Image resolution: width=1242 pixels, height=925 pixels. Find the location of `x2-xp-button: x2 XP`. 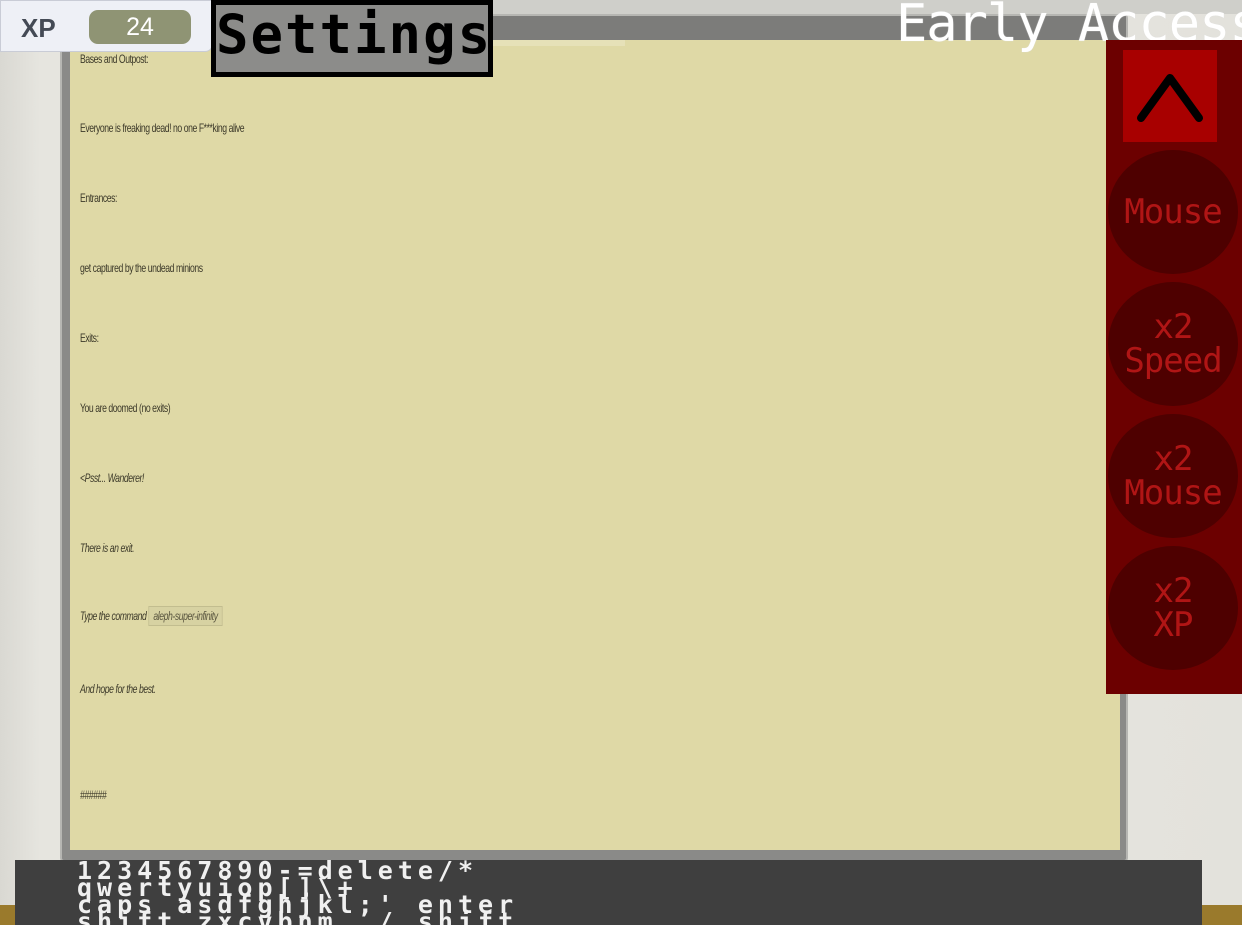

x2-xp-button: x2 XP is located at coordinates (1173, 608).